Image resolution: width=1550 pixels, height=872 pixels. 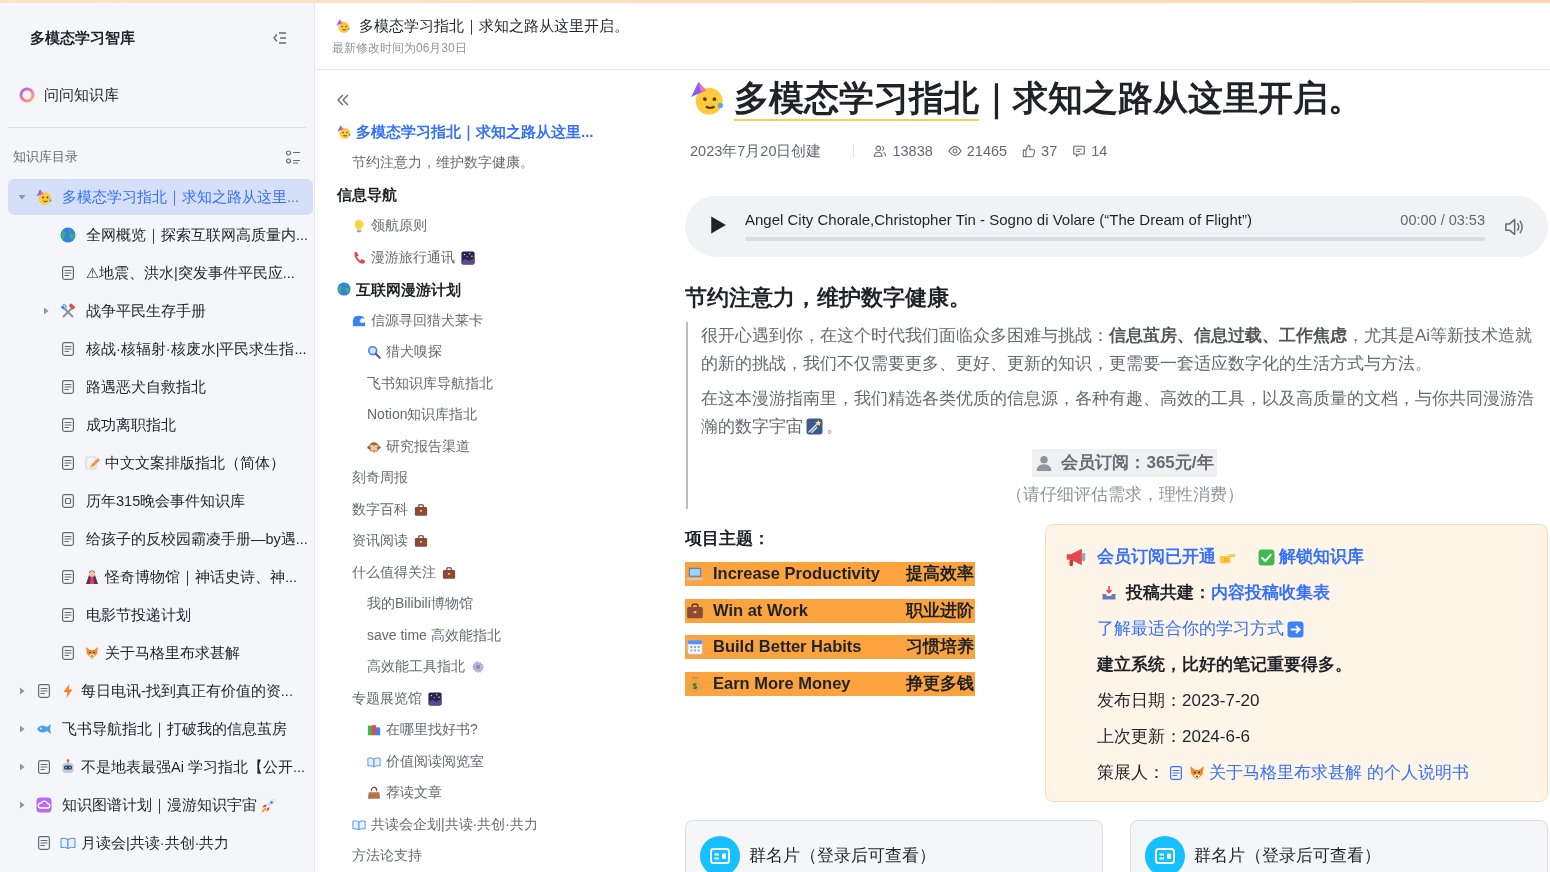 I want to click on tree-item: 电影节投递计划, so click(x=160, y=615).